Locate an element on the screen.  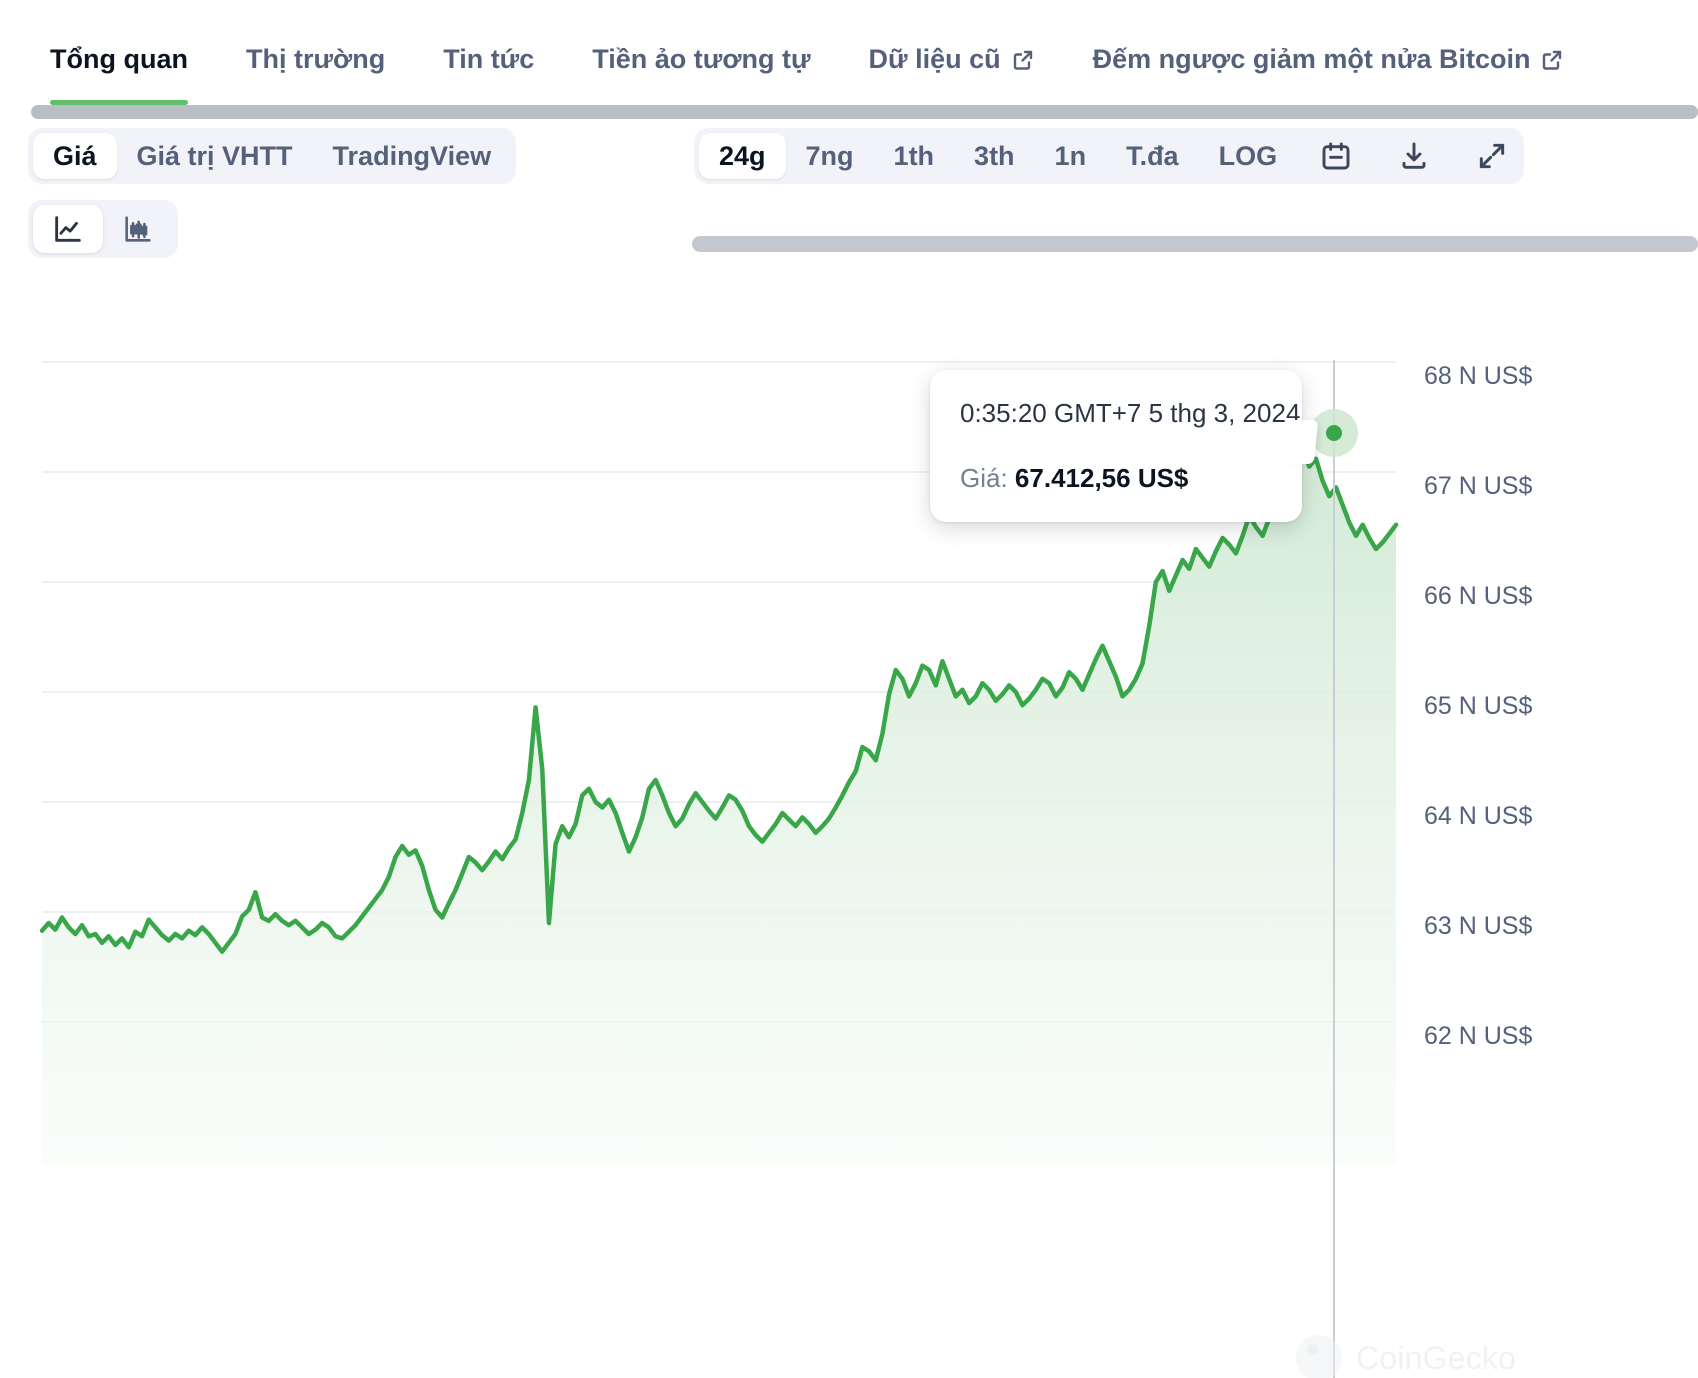
download-icon is located at coordinates (1414, 156).